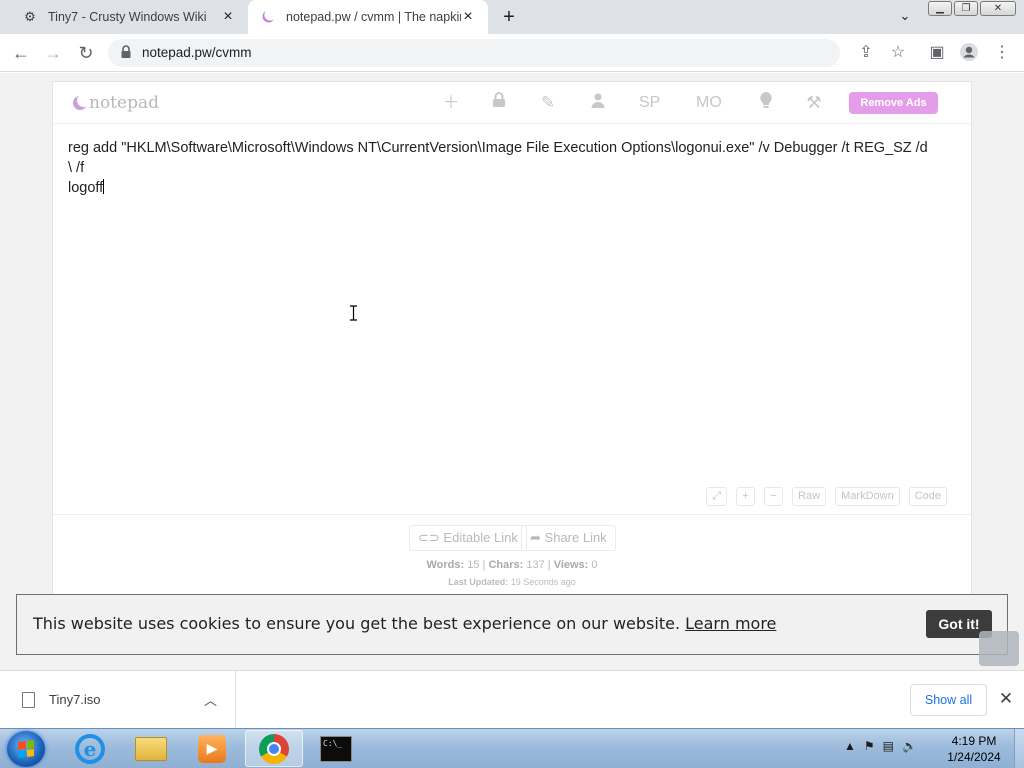 Image resolution: width=1024 pixels, height=768 pixels. What do you see at coordinates (124, 103) in the screenshot?
I see `logo-text: notepad` at bounding box center [124, 103].